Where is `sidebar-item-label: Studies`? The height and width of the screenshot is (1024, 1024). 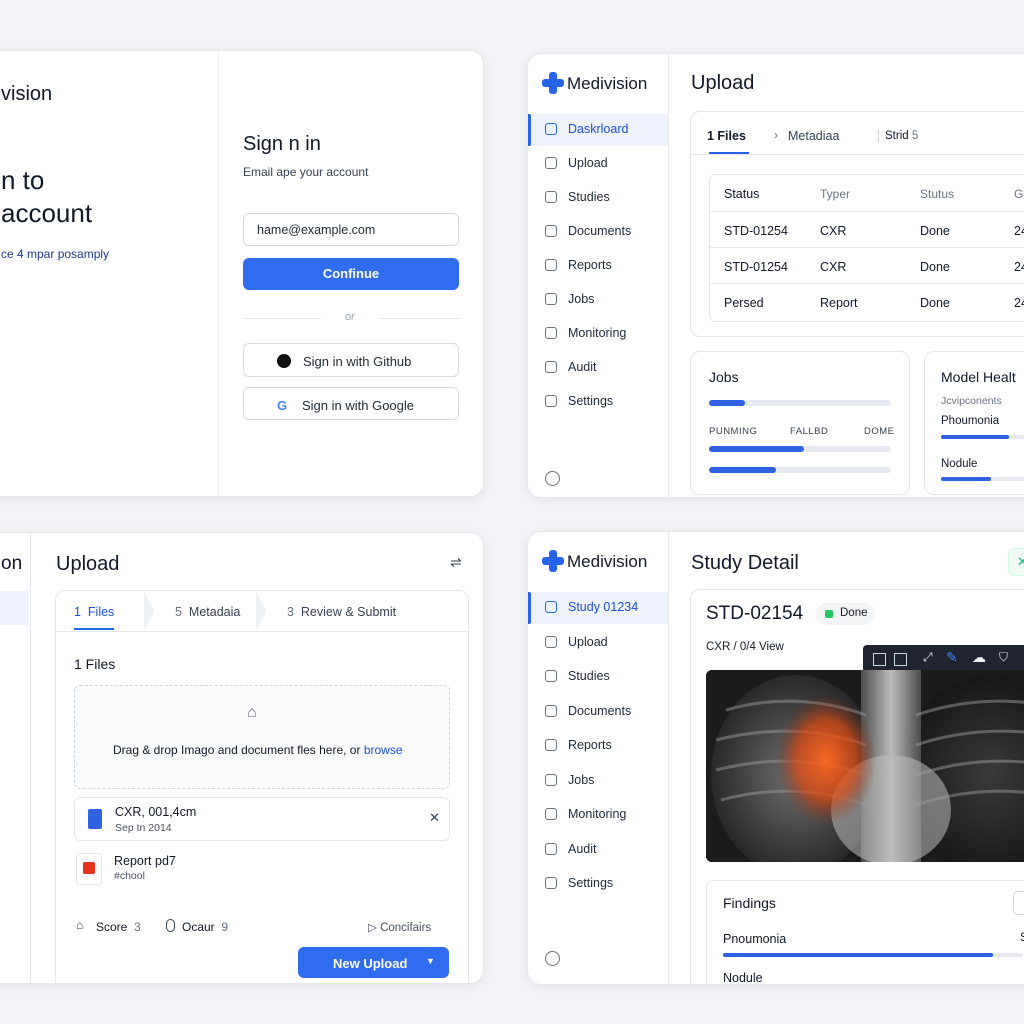
sidebar-item-label: Studies is located at coordinates (589, 676).